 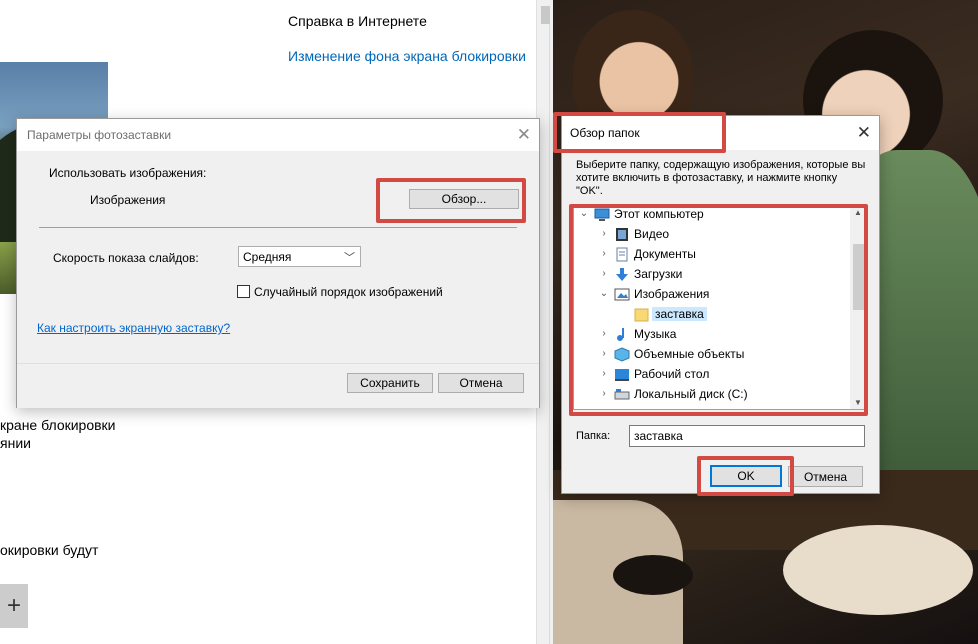 What do you see at coordinates (858, 402) in the screenshot?
I see `scroll-down-icon: ▼` at bounding box center [858, 402].